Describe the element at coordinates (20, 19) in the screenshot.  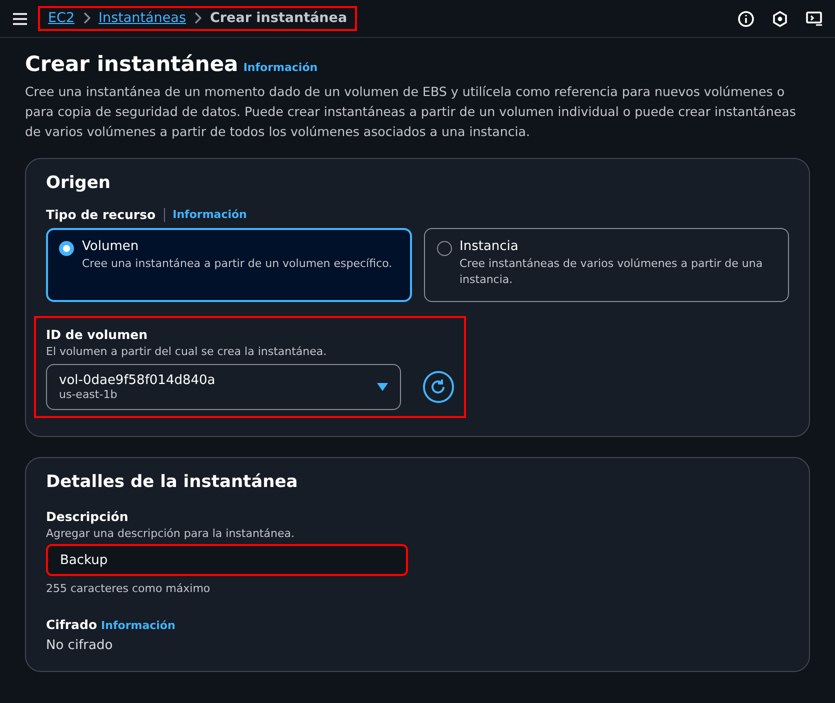
I see `menu-icon` at that location.